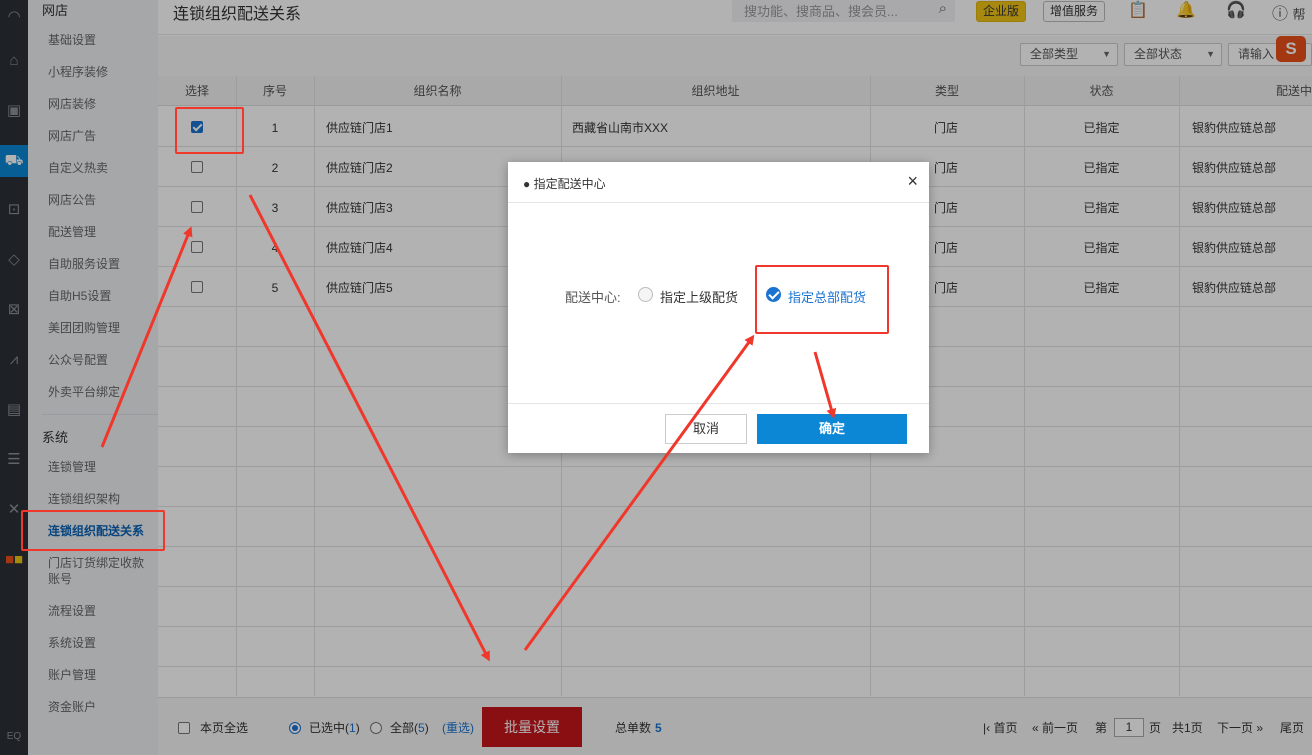 The height and width of the screenshot is (755, 1312). Describe the element at coordinates (93, 530) in the screenshot. I see `highlight-sidebar-item` at that location.